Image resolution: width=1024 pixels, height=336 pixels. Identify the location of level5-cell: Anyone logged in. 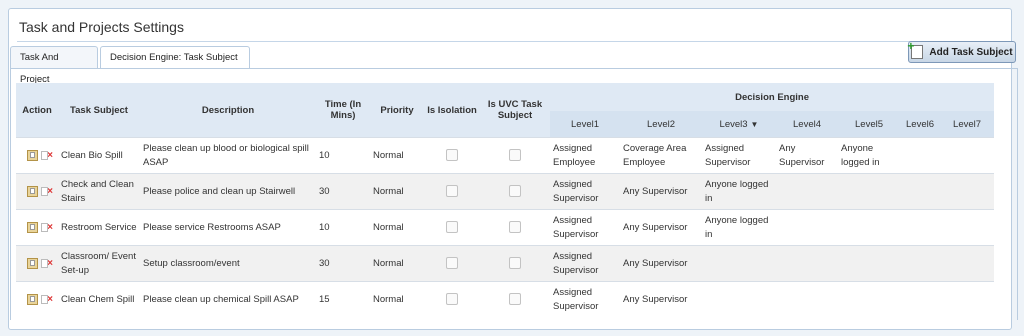
(869, 155).